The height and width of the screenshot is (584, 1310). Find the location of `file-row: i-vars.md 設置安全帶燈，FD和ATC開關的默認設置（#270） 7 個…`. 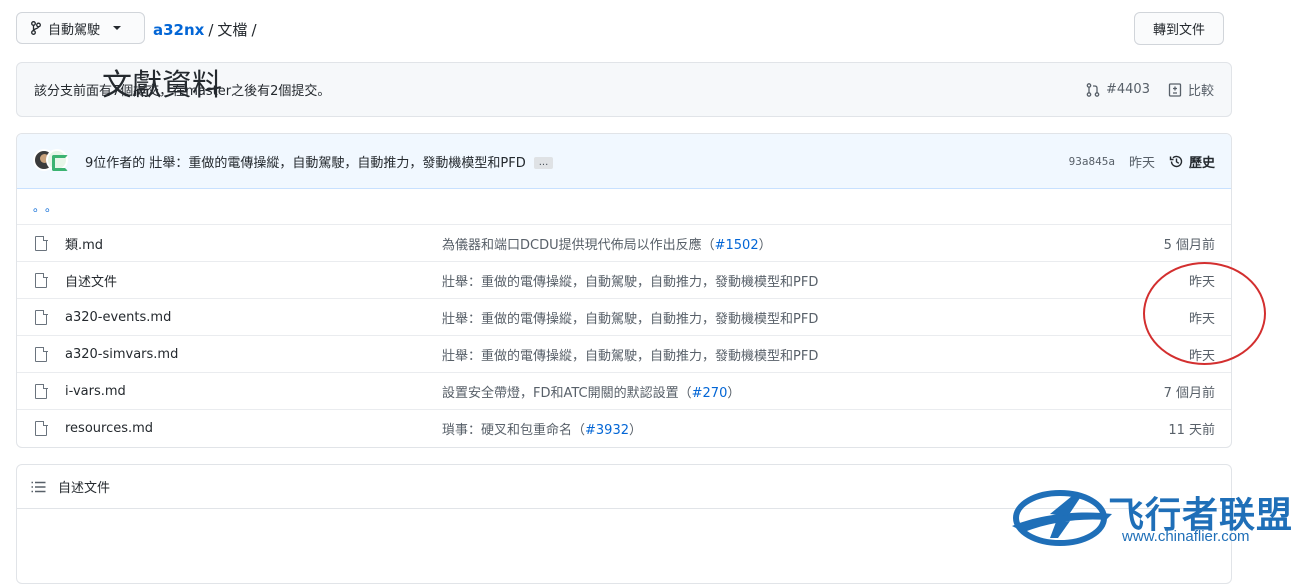

file-row: i-vars.md 設置安全帶燈，FD和ATC開關的默認設置（#270） 7 個… is located at coordinates (624, 391).